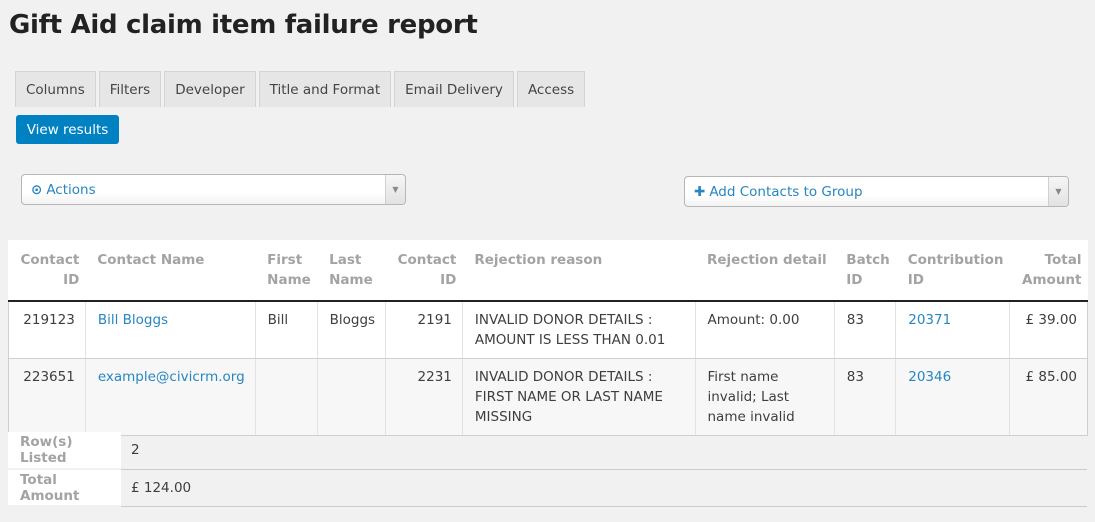 This screenshot has width=1095, height=522. What do you see at coordinates (604, 488) in the screenshot?
I see `total-amount-value: £ 124.00` at bounding box center [604, 488].